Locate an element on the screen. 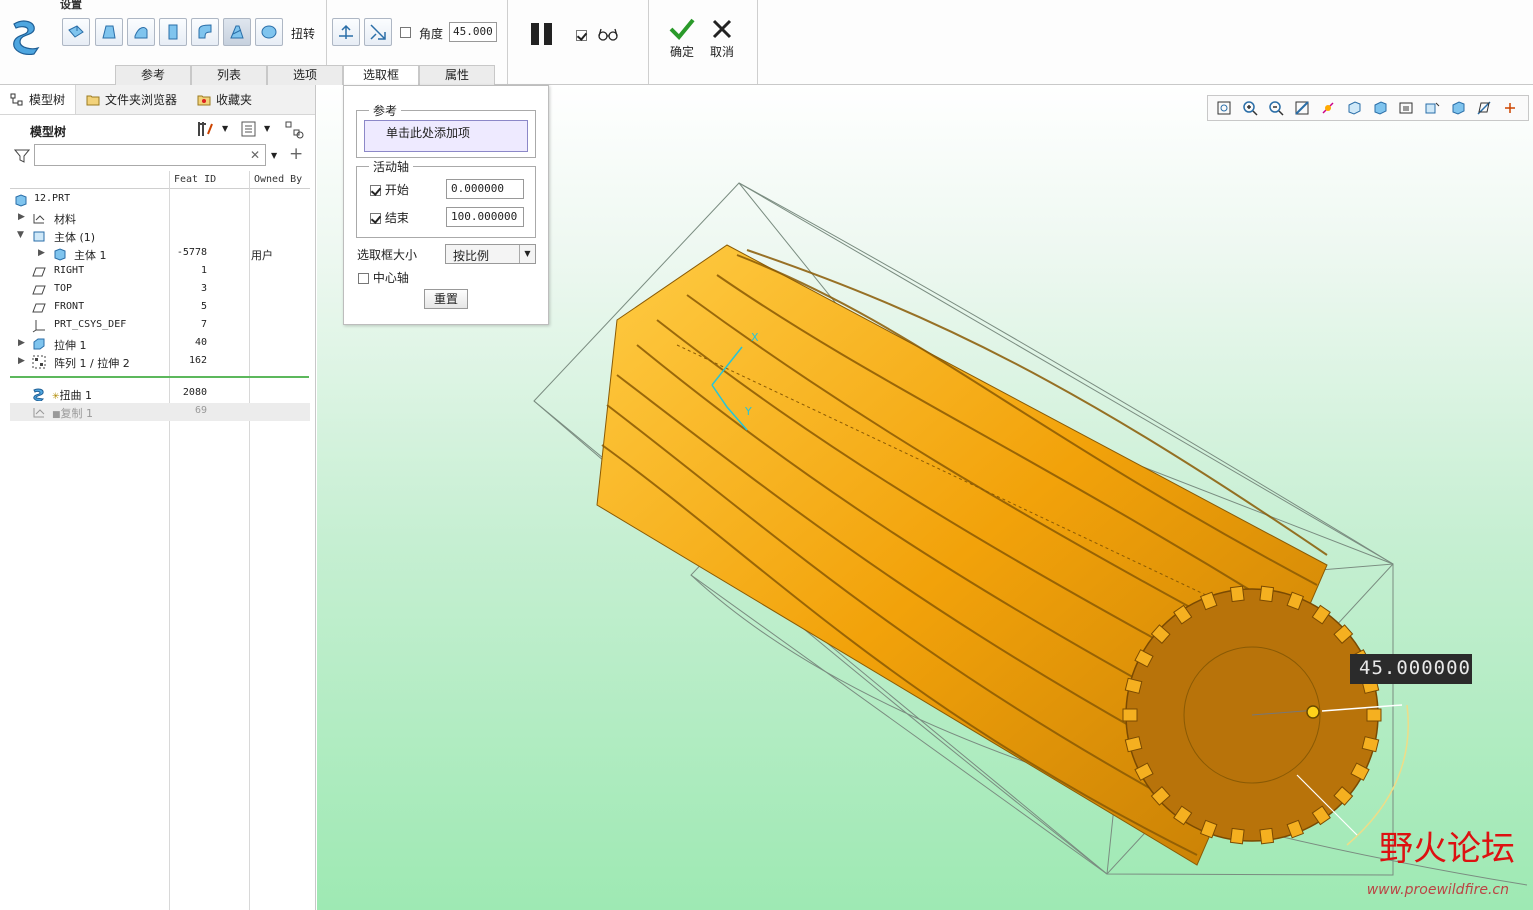 This screenshot has height=910, width=1533. tree-row-top: TOP 3 is located at coordinates (160, 290).